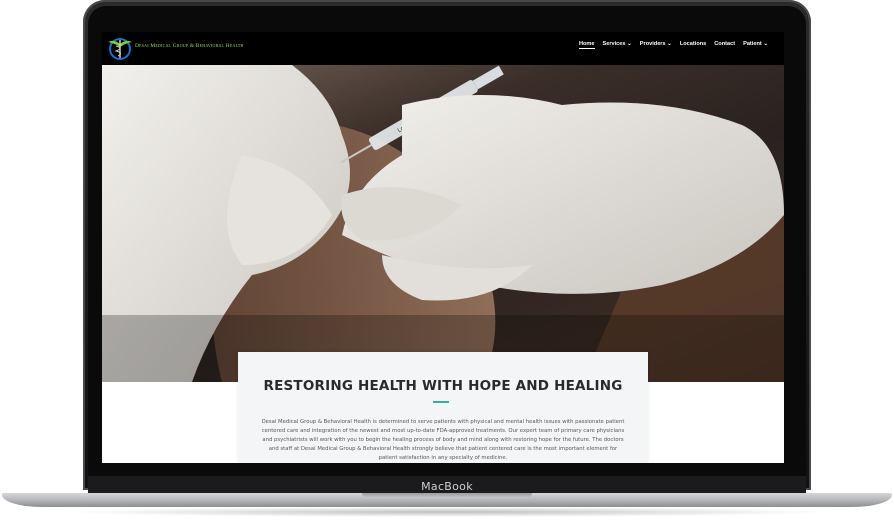 The height and width of the screenshot is (524, 894). Describe the element at coordinates (652, 44) in the screenshot. I see `nav-providers-label: Providers` at that location.